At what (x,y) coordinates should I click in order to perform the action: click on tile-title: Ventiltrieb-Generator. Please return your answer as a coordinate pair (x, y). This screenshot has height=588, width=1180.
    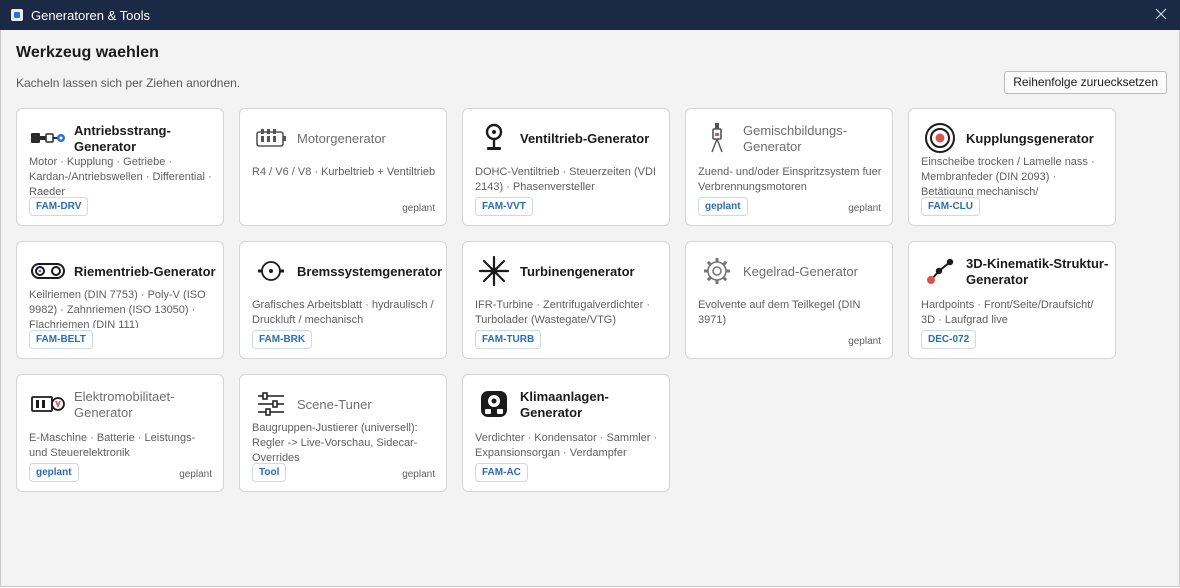
    Looking at the image, I should click on (585, 138).